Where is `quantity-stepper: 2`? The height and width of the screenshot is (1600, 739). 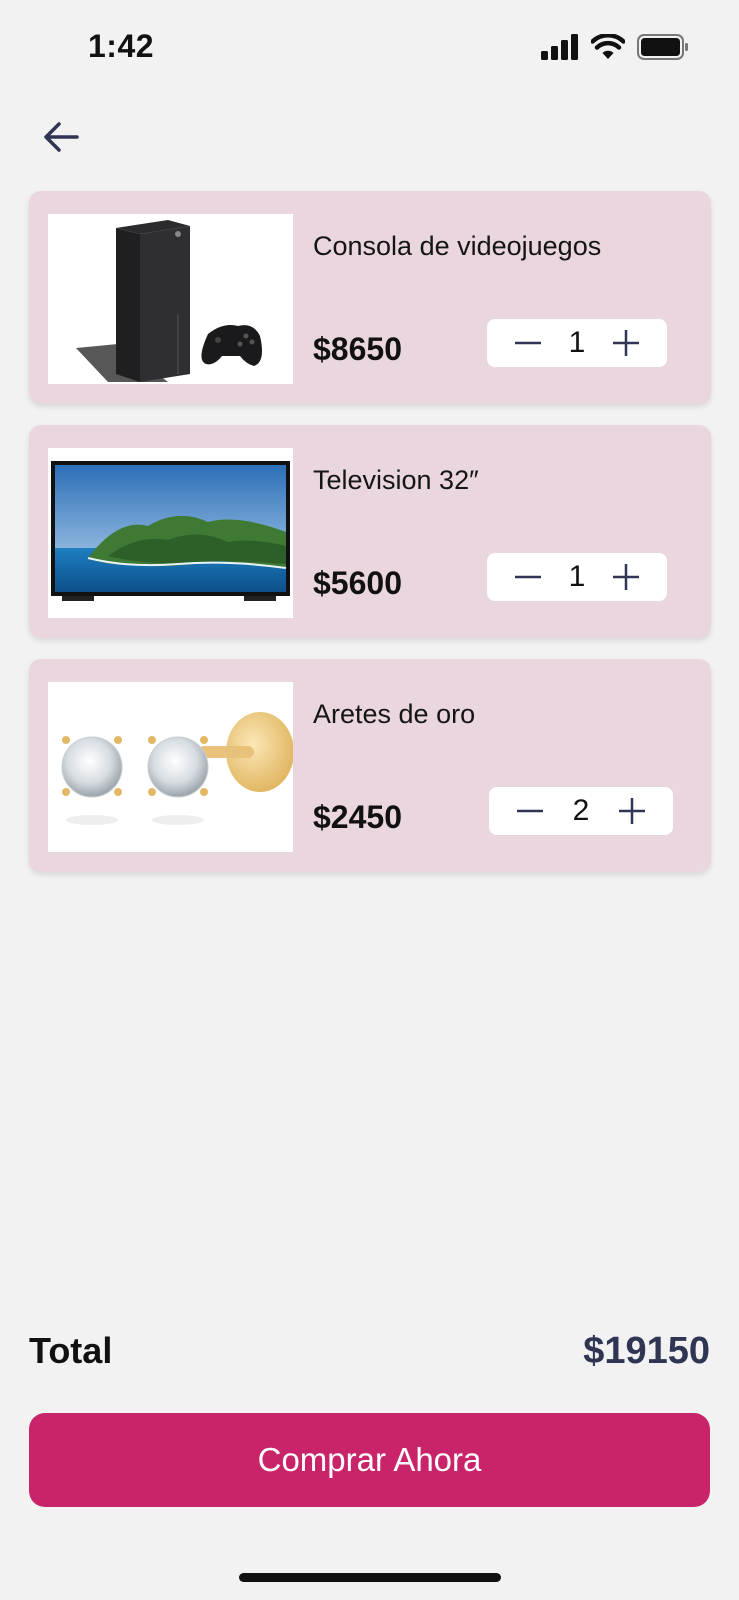 quantity-stepper: 2 is located at coordinates (581, 811).